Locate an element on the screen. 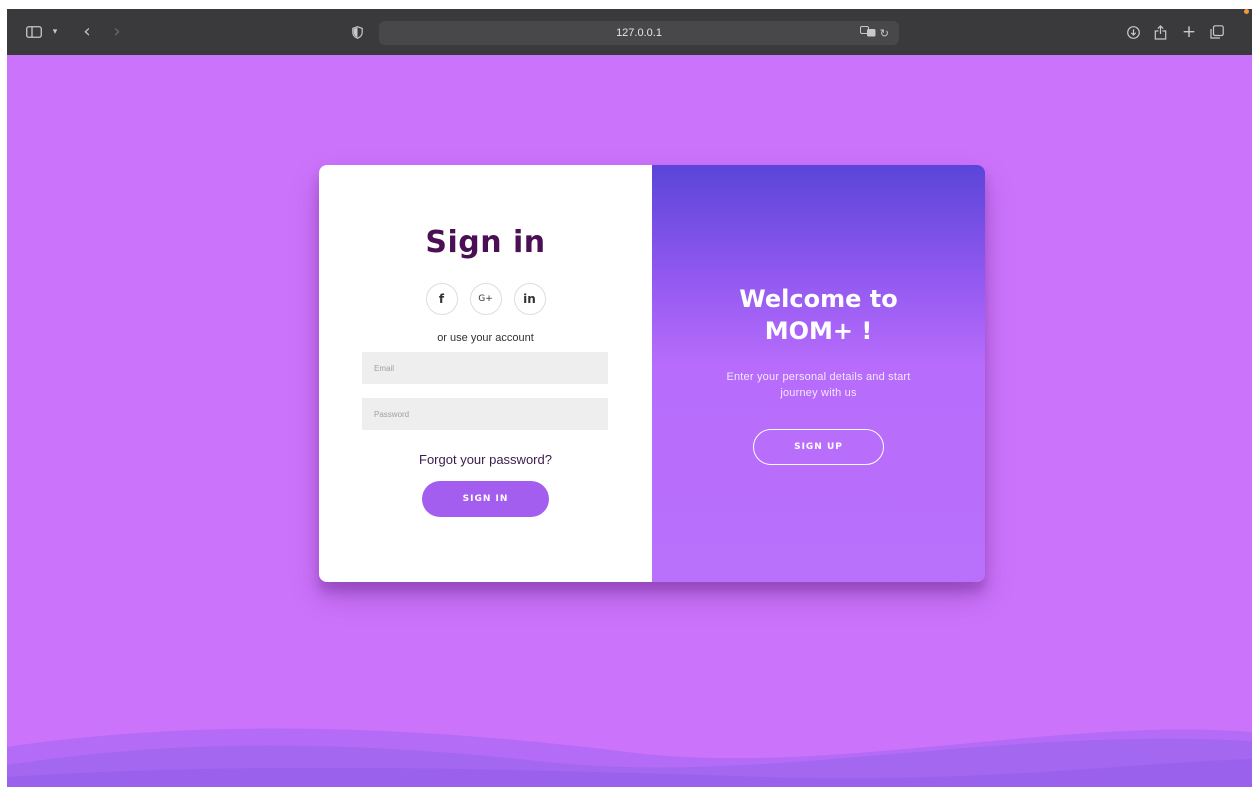 The width and height of the screenshot is (1259, 787). sidebar-icon is located at coordinates (34, 32).